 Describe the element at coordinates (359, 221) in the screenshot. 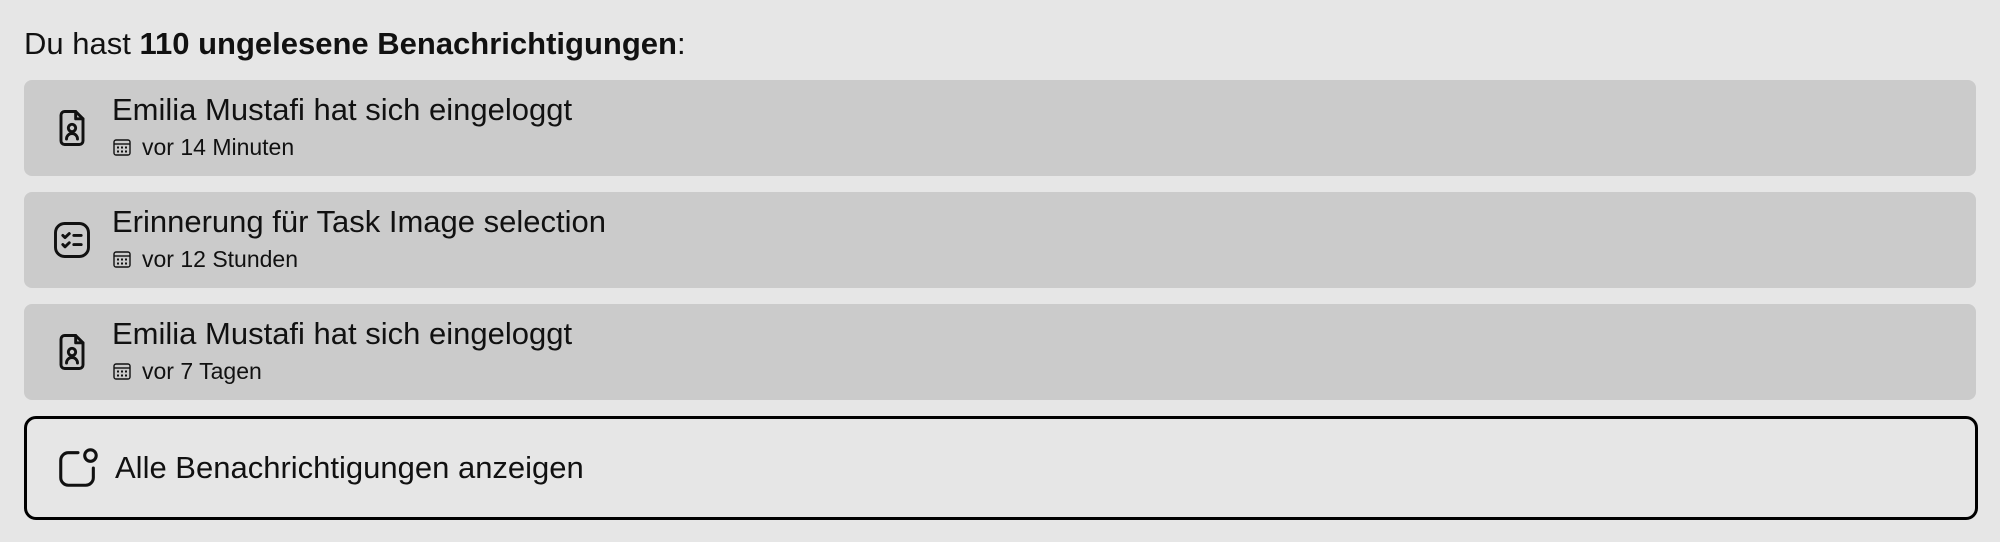

I see `notification-title: Erinnerung für Task Image selection` at that location.